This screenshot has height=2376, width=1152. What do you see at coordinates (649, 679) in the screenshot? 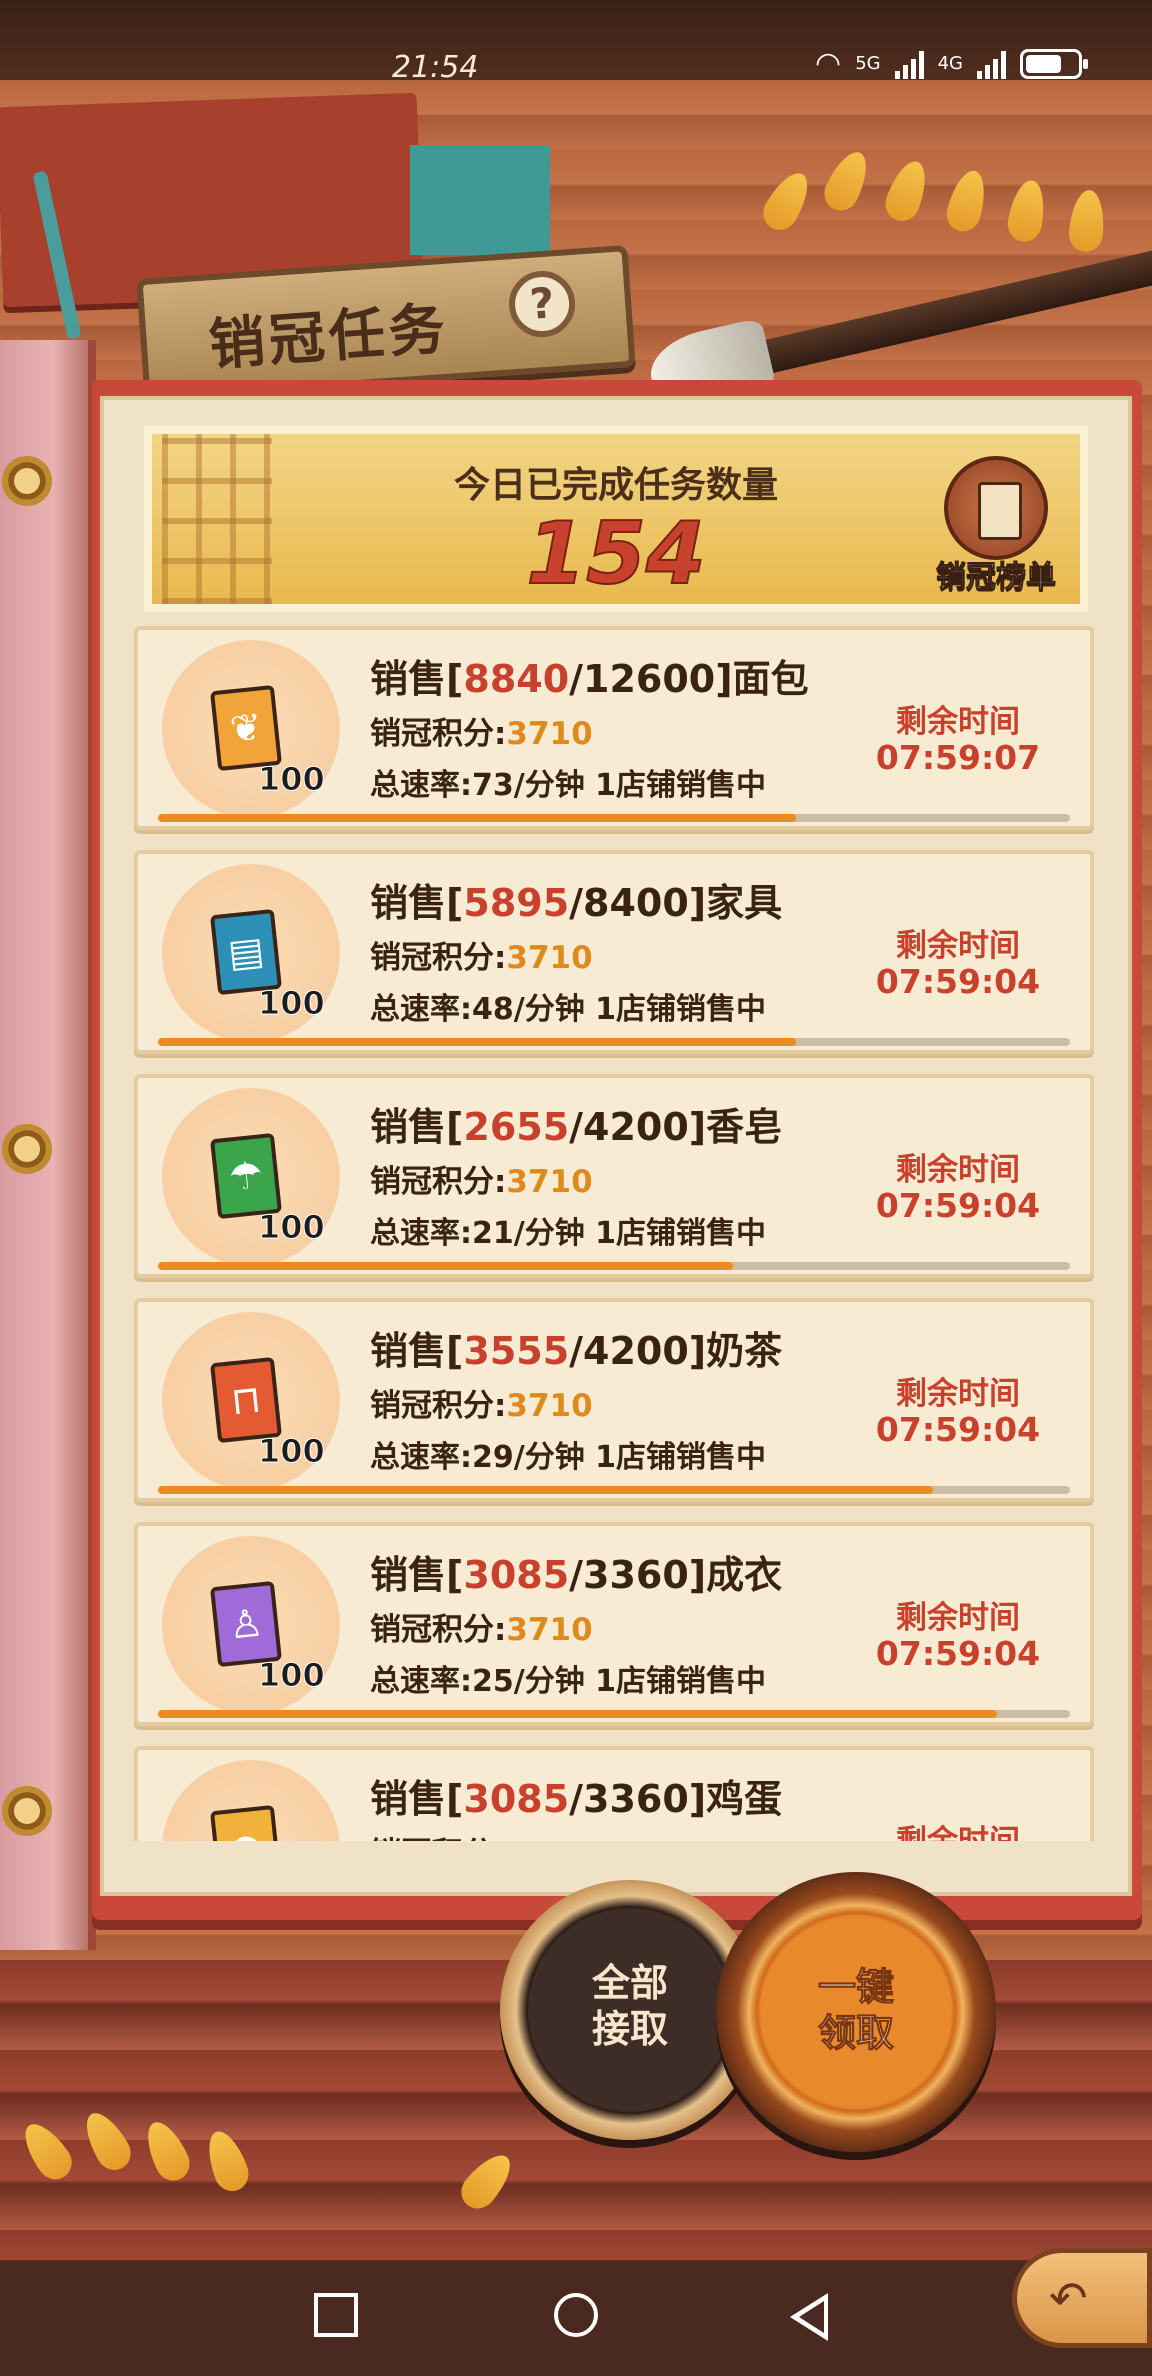
I see `task-target: 12600` at bounding box center [649, 679].